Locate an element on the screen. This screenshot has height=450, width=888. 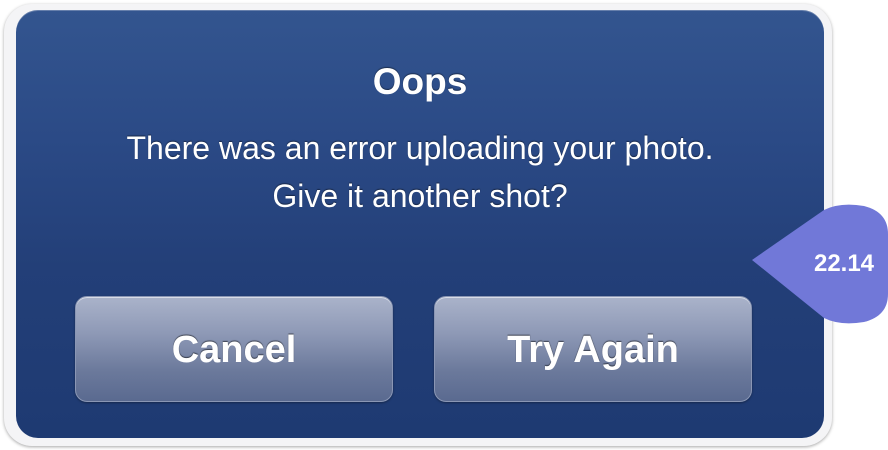
cancel-button: Cancel is located at coordinates (234, 349).